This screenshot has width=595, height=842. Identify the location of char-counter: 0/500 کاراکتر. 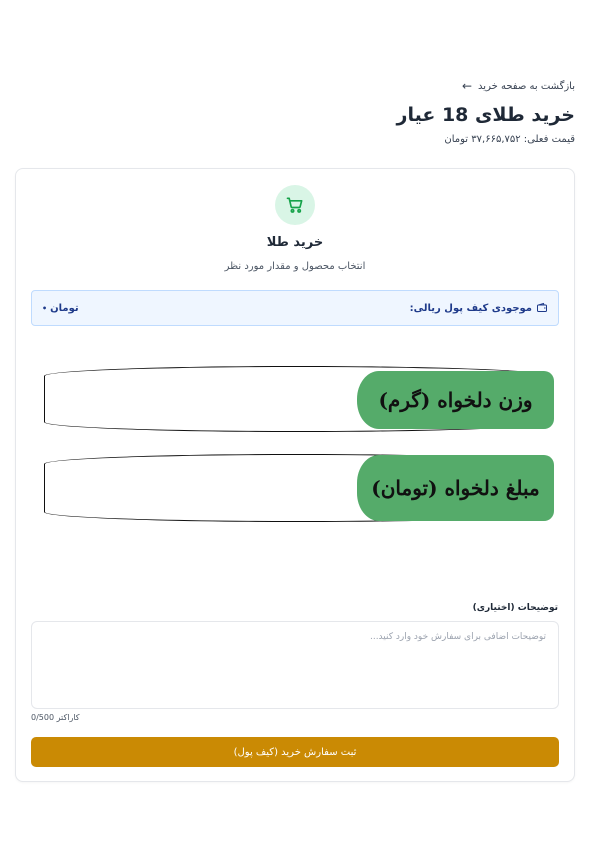
(55, 717).